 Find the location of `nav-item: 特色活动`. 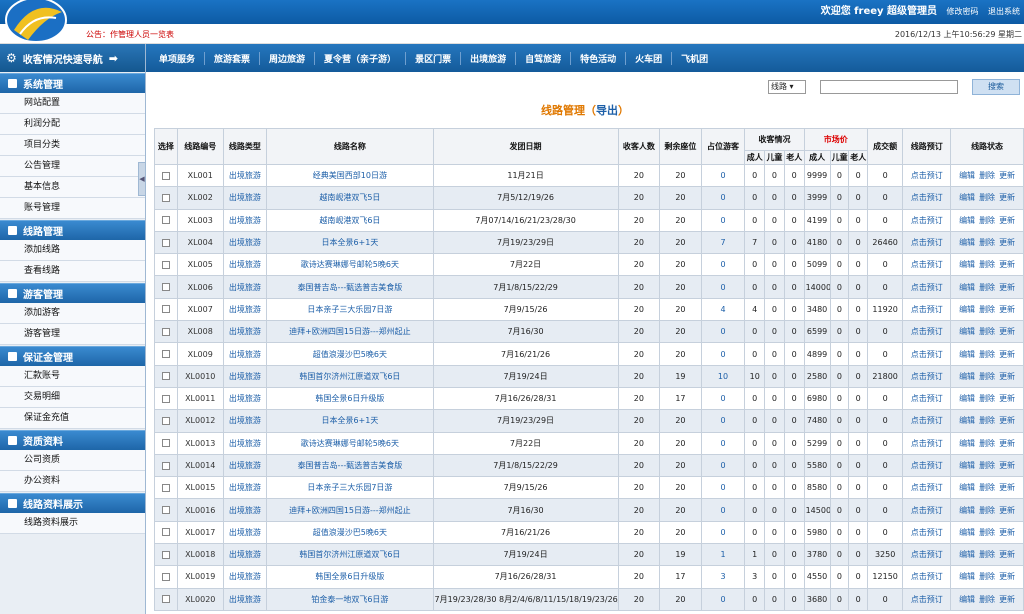

nav-item: 特色活动 is located at coordinates (599, 58).